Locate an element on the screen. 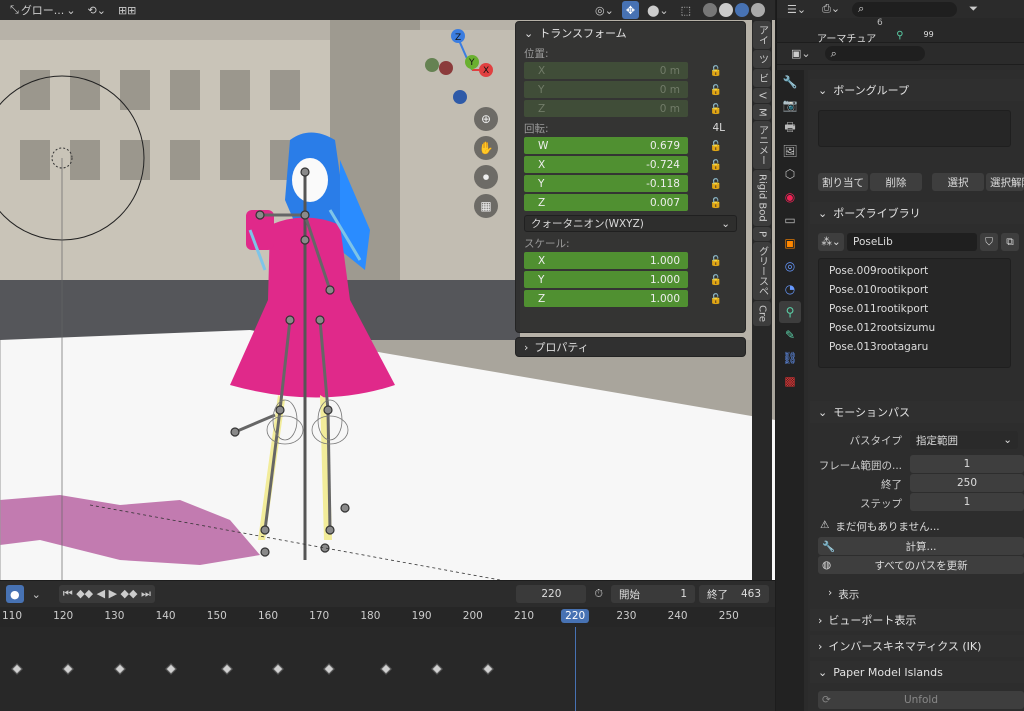  scale-z-field: Z 1.000 is located at coordinates (606, 298).